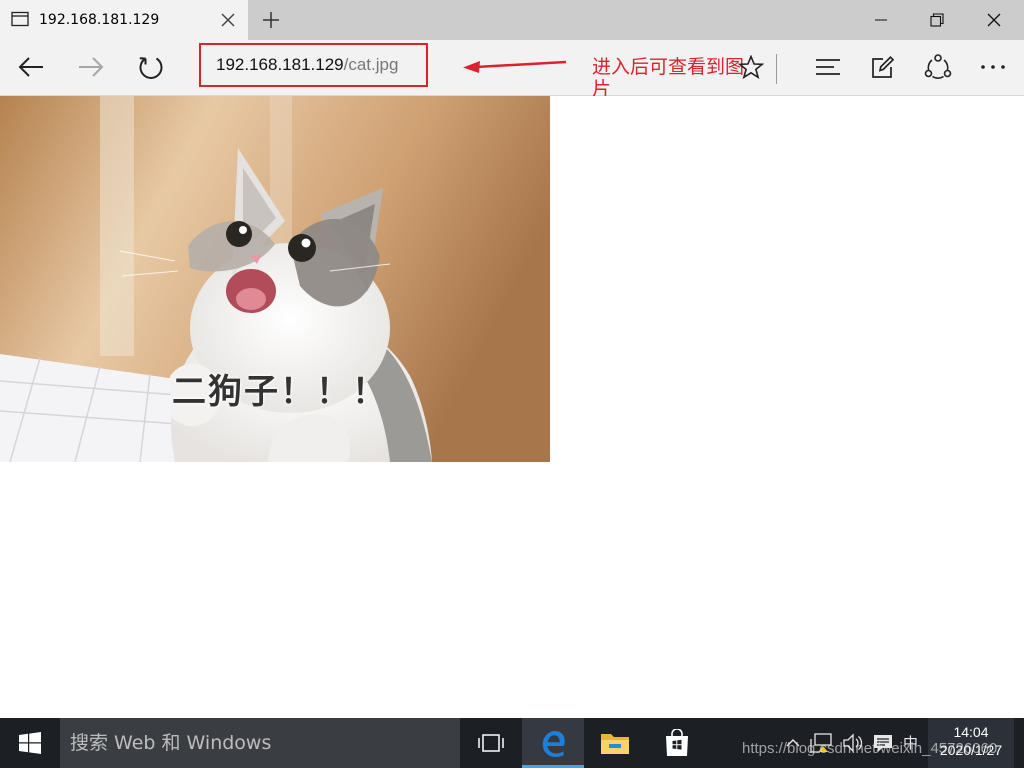 This screenshot has width=1024, height=768. What do you see at coordinates (228, 20) in the screenshot?
I see `close-tab-icon` at bounding box center [228, 20].